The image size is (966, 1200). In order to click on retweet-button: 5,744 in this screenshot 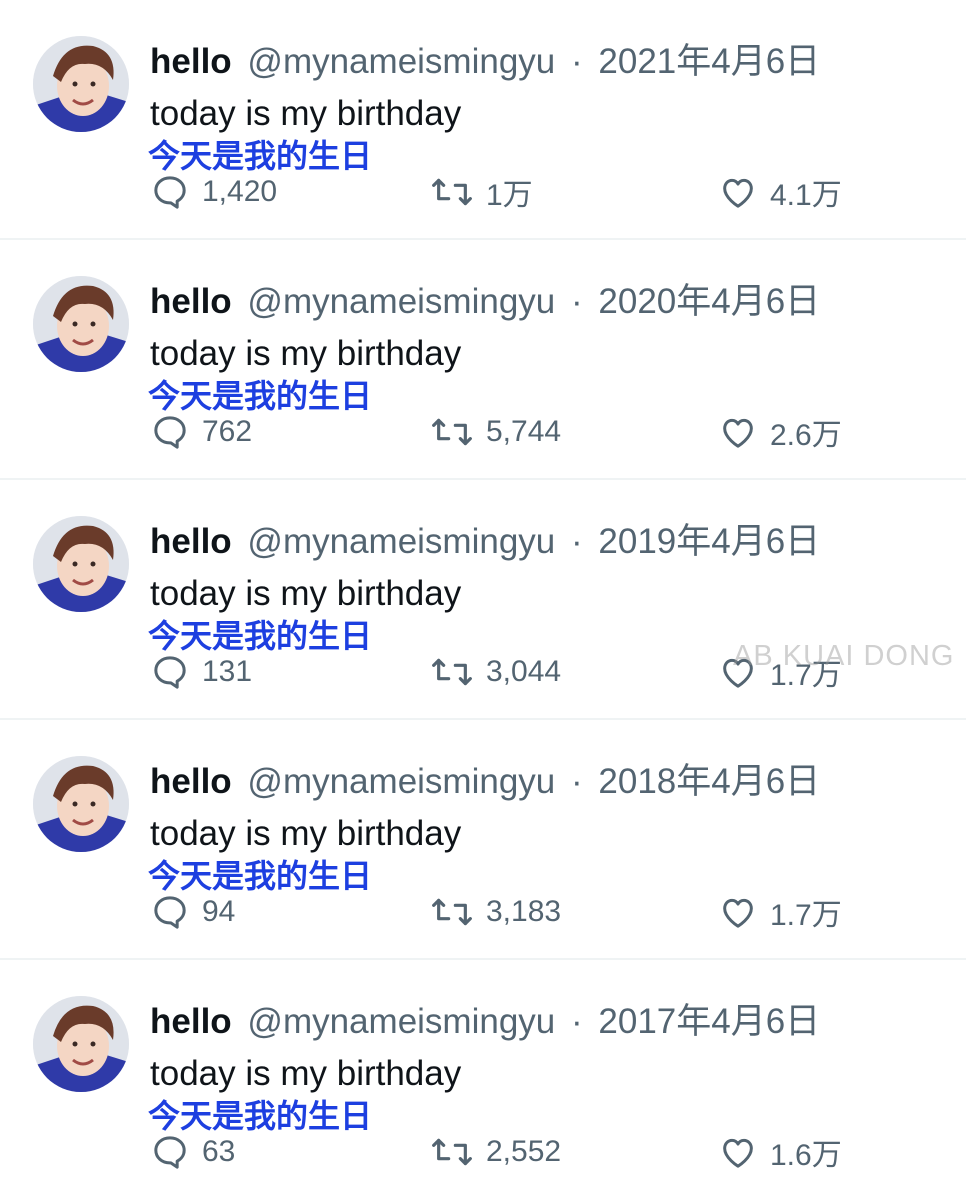, I will do `click(495, 432)`.